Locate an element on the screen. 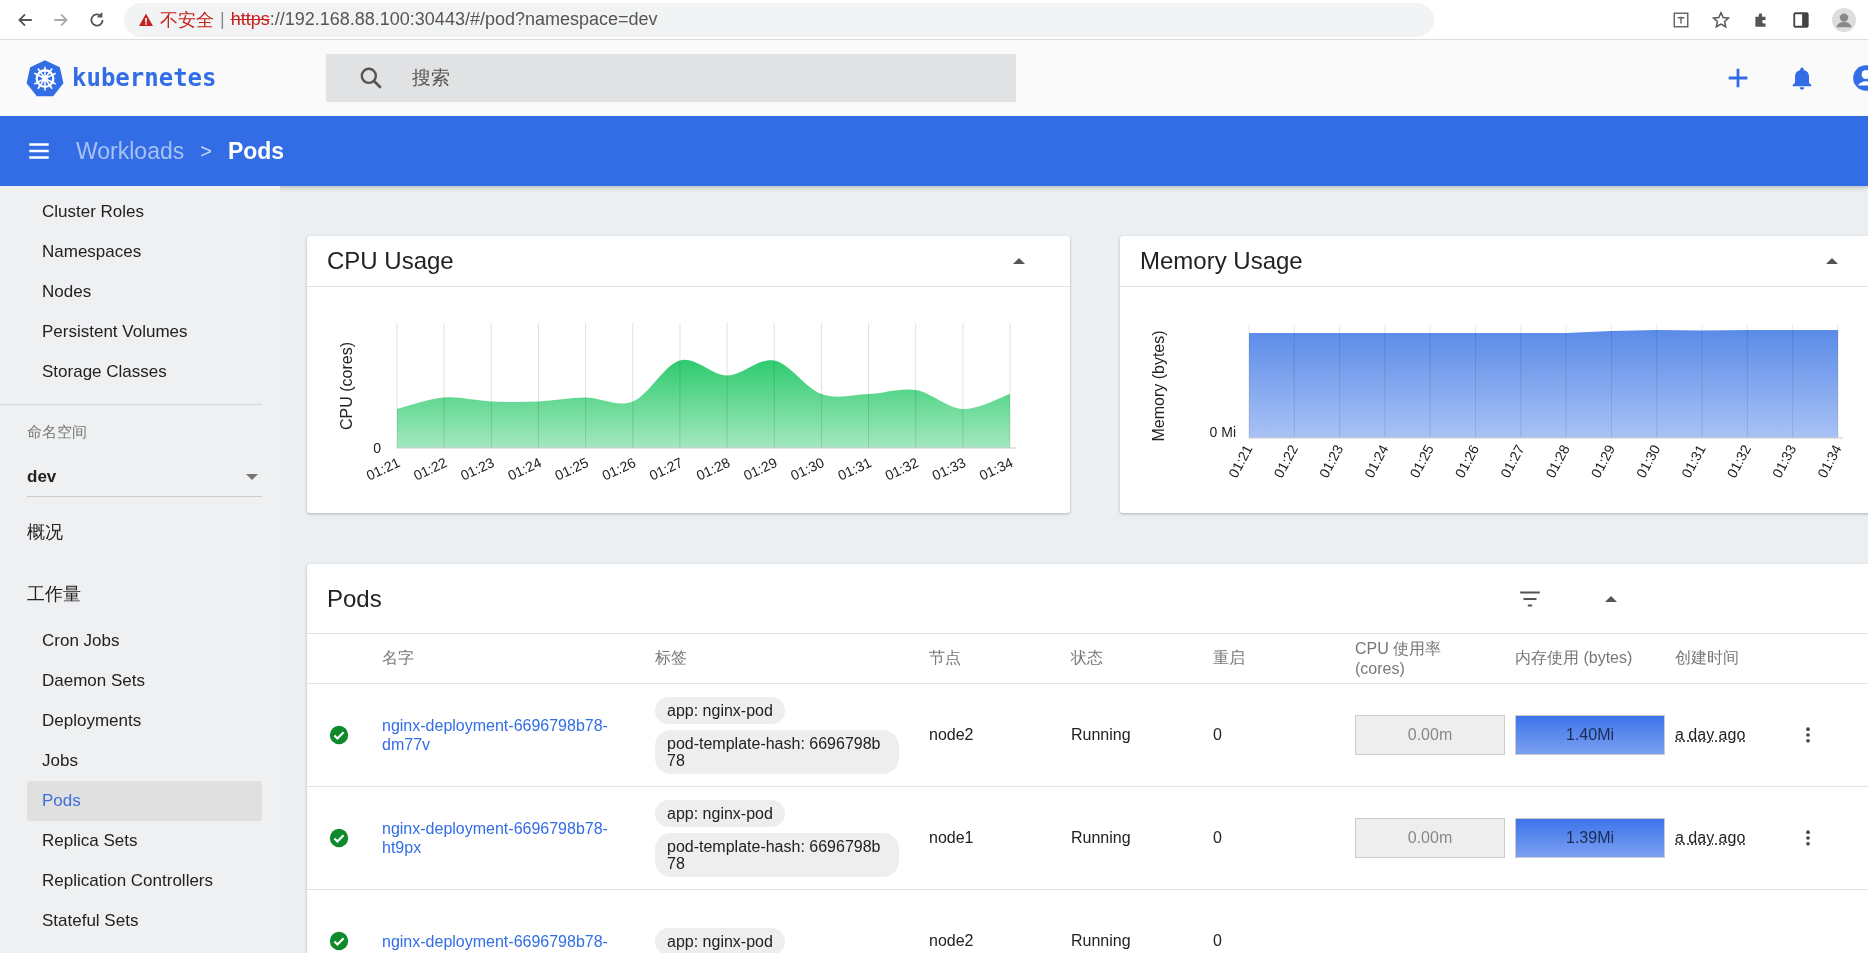 Image resolution: width=1868 pixels, height=953 pixels. column-header: 节点 is located at coordinates (1000, 658).